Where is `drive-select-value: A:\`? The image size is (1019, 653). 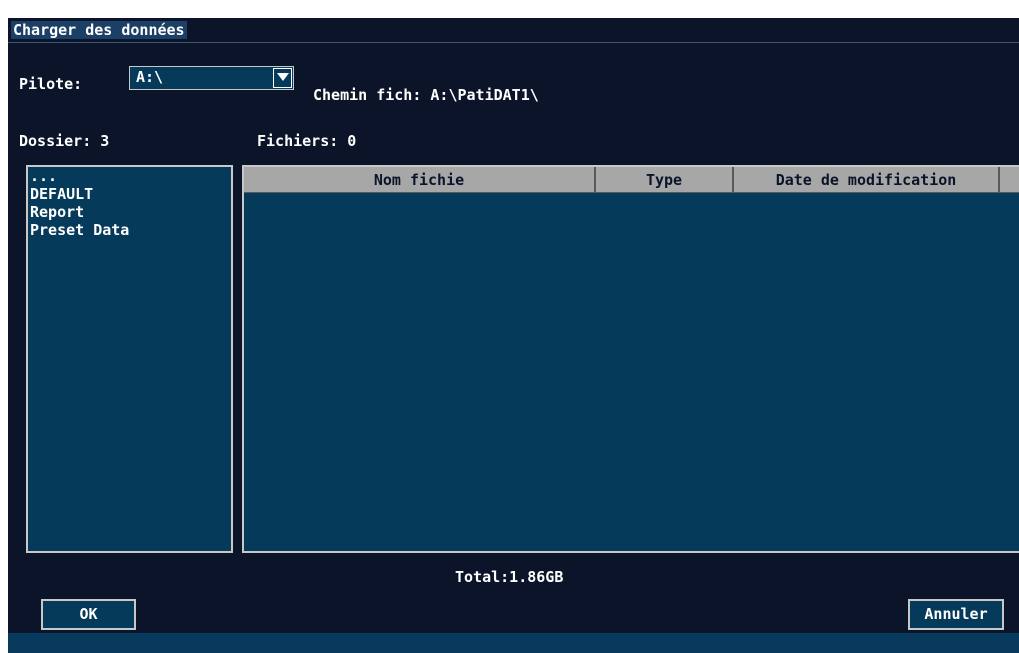 drive-select-value: A:\ is located at coordinates (150, 77).